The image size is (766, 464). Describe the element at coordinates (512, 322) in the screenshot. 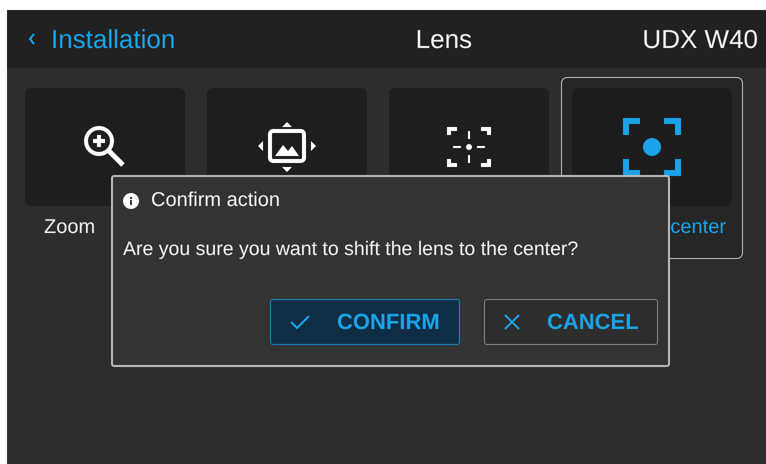

I see `close-icon` at that location.